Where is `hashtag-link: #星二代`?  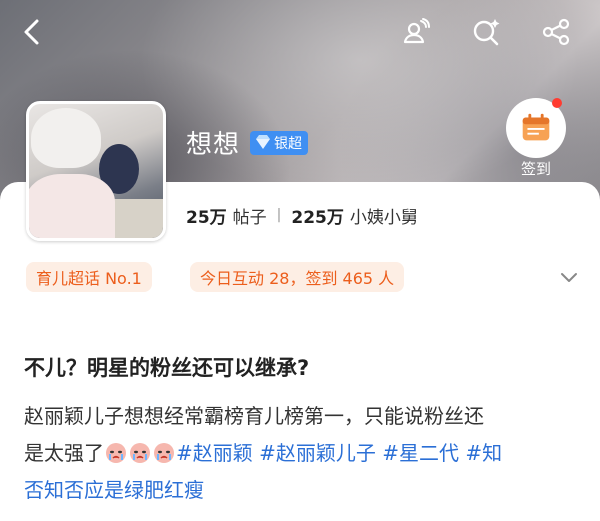
hashtag-link: #星二代 is located at coordinates (420, 453).